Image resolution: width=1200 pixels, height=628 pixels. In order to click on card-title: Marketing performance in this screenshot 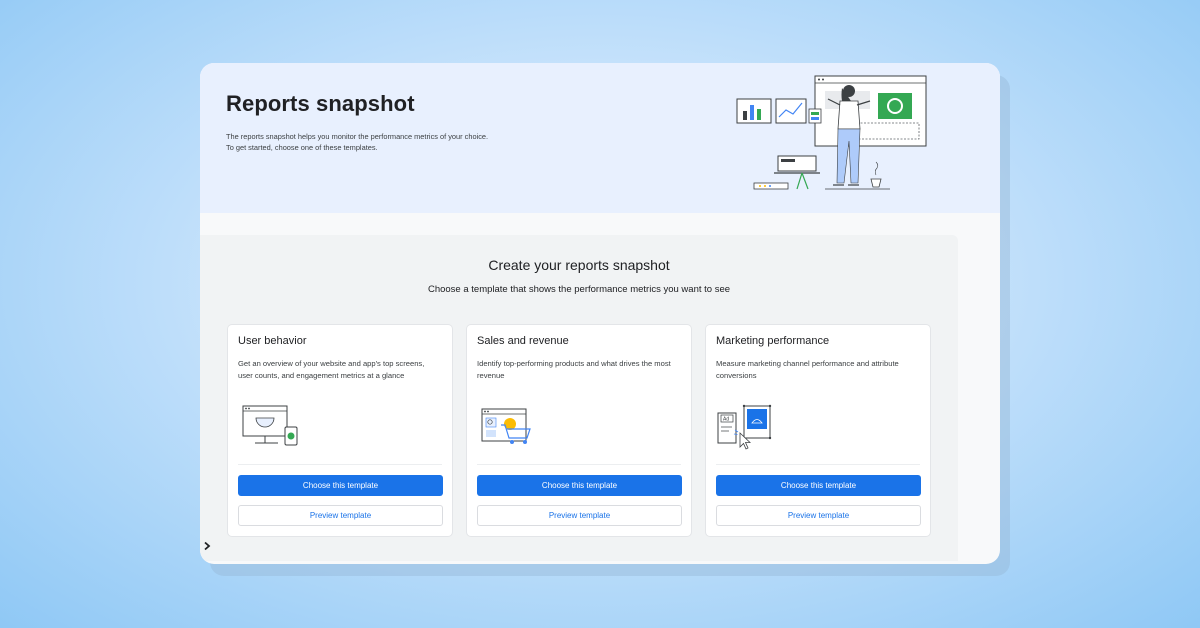, I will do `click(773, 341)`.